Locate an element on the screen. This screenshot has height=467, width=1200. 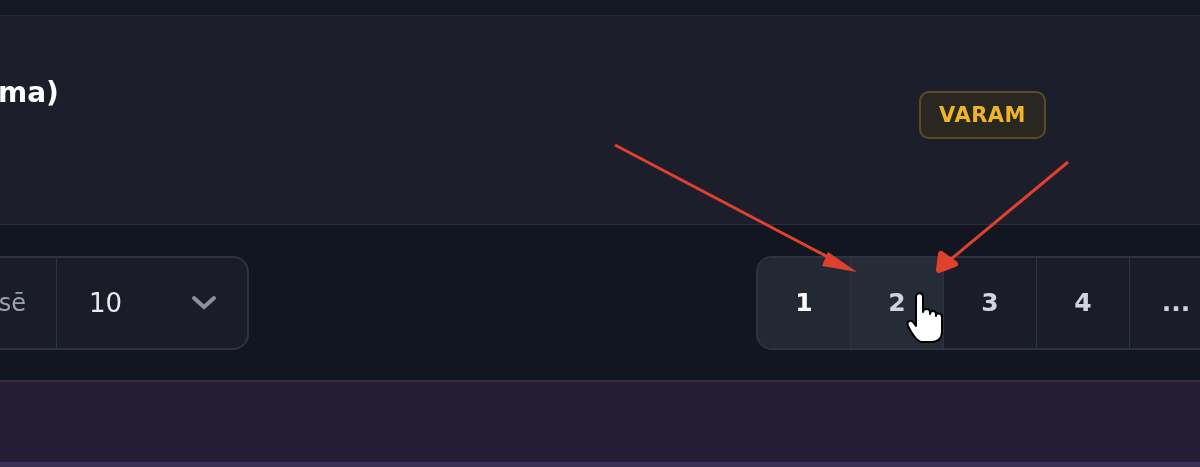
hand-cursor-icon is located at coordinates (924, 317).